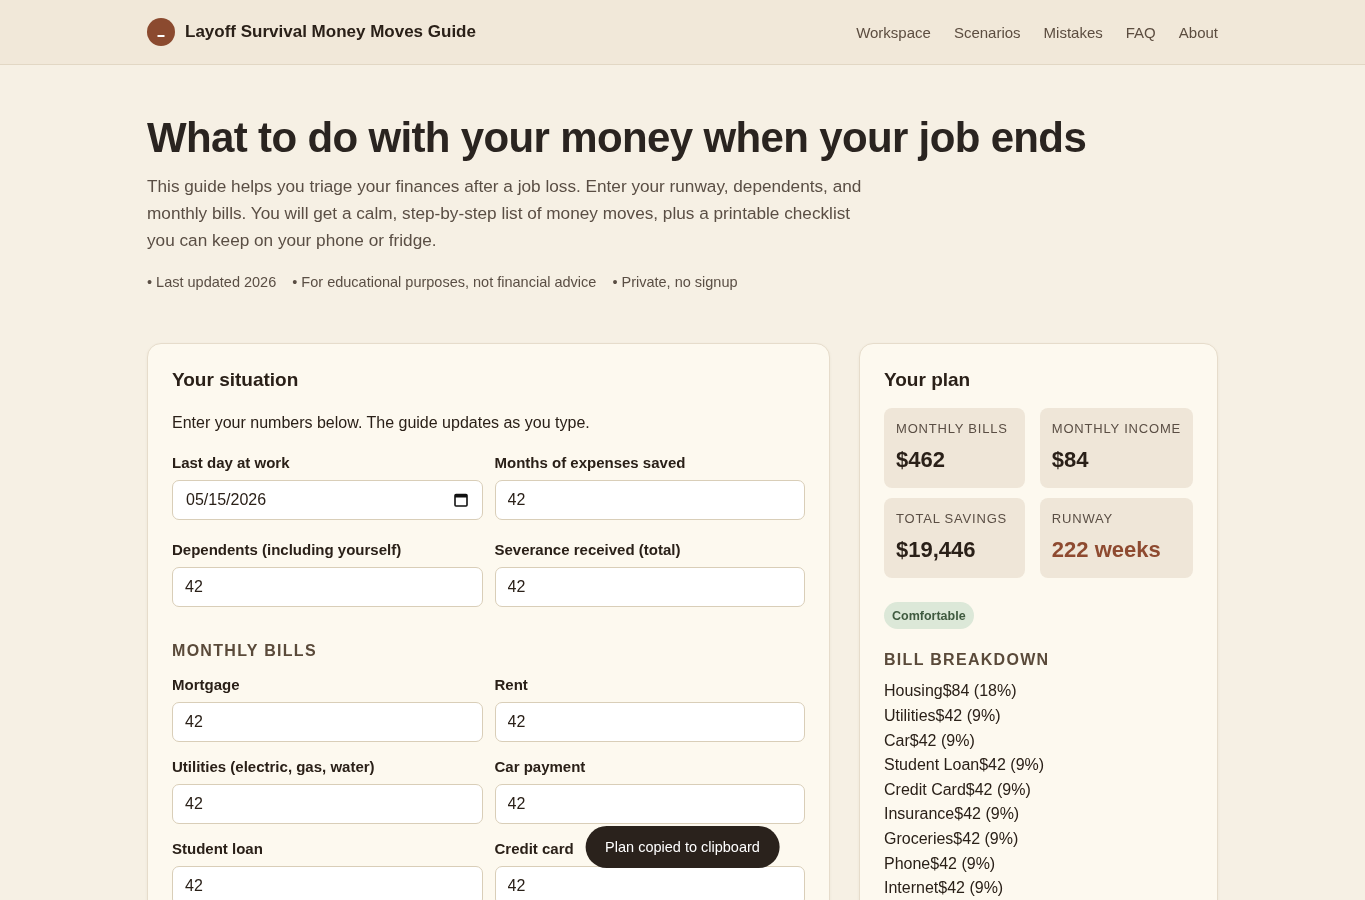  I want to click on bill-name: Phone, so click(907, 863).